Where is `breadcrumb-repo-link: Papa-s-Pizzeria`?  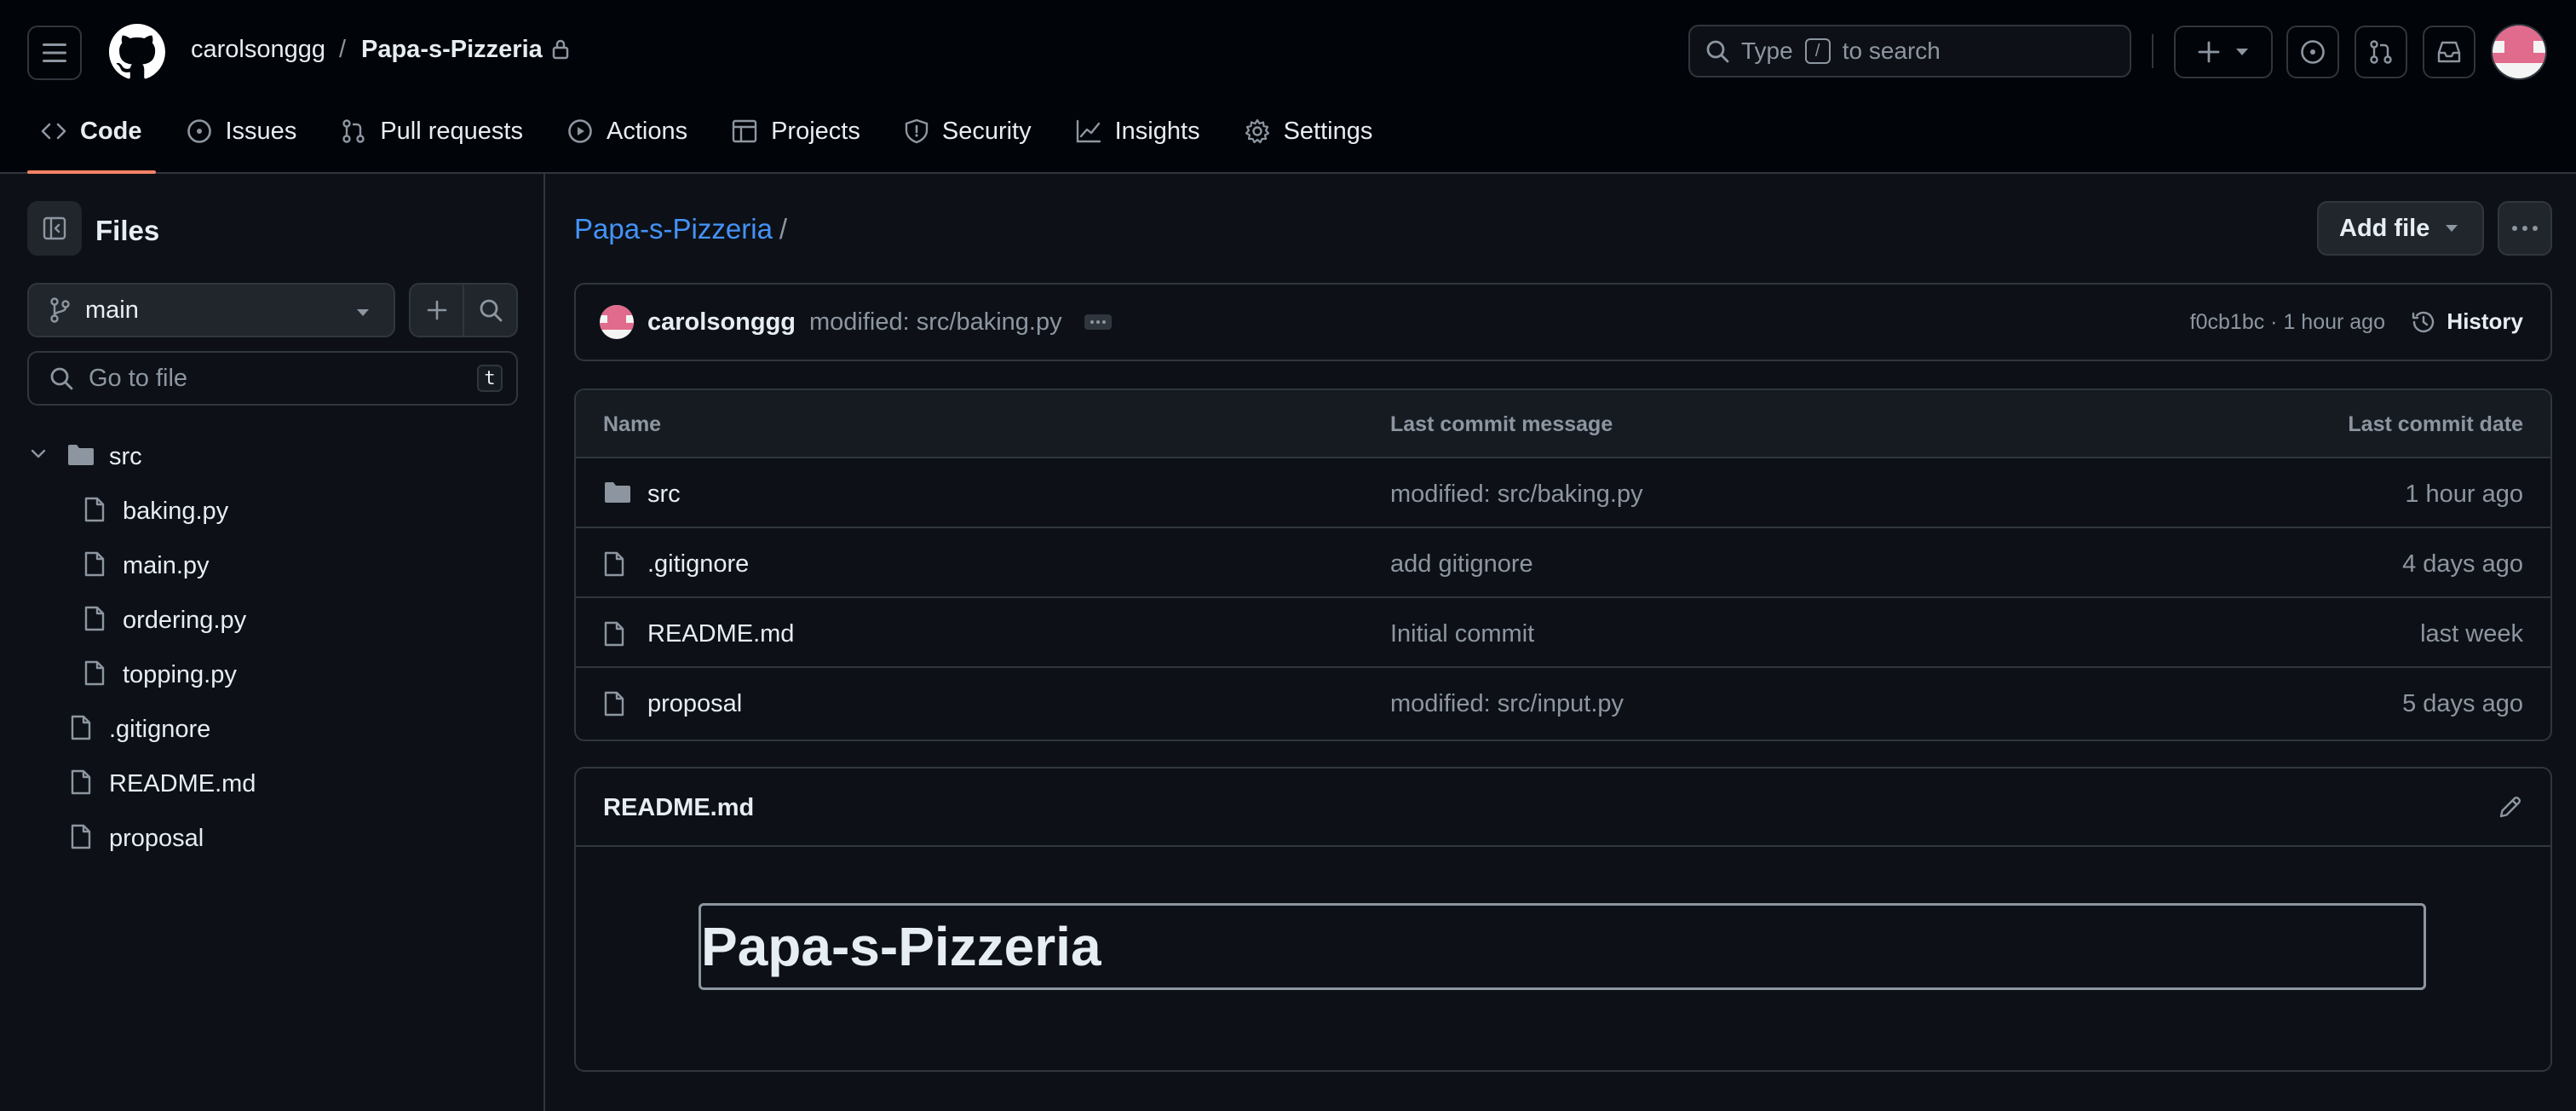 breadcrumb-repo-link: Papa-s-Pizzeria is located at coordinates (673, 229).